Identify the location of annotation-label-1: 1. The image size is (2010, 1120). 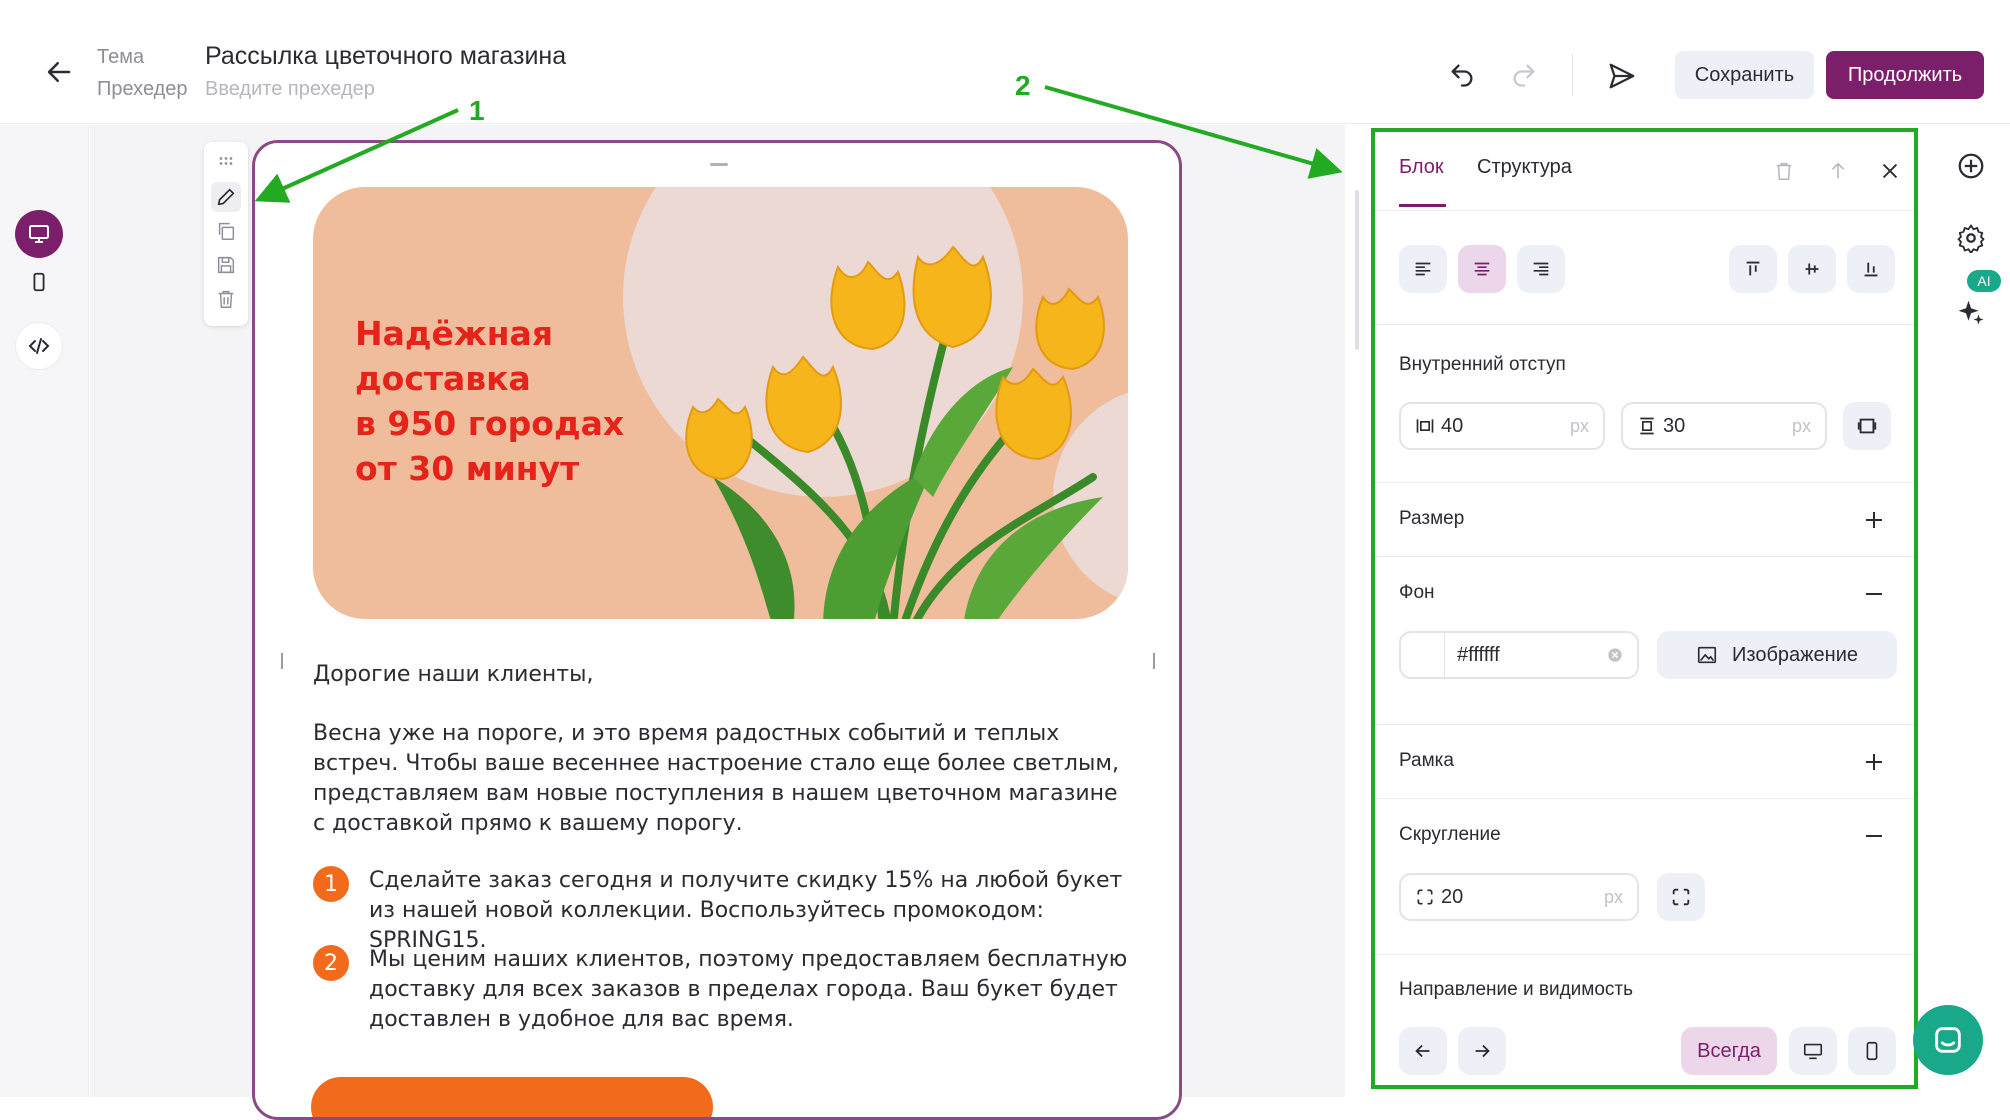
(477, 110).